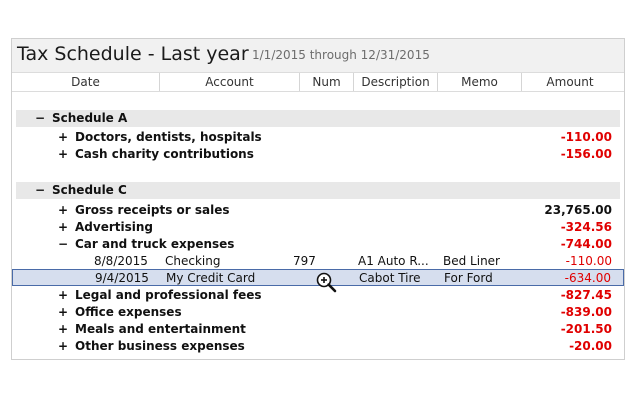 The image size is (640, 417). What do you see at coordinates (587, 278) in the screenshot?
I see `transaction-amount: -634.00` at bounding box center [587, 278].